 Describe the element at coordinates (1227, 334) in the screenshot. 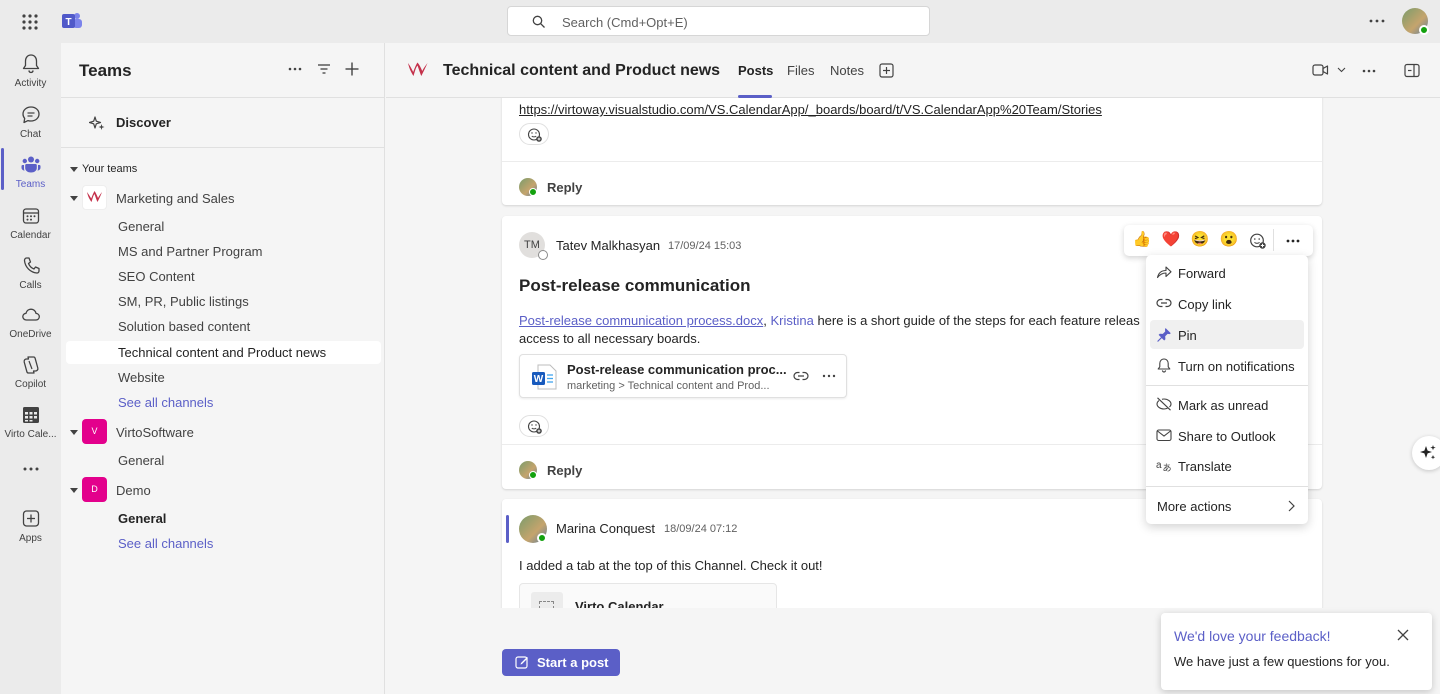

I see `menu-item-pin: Pin` at that location.